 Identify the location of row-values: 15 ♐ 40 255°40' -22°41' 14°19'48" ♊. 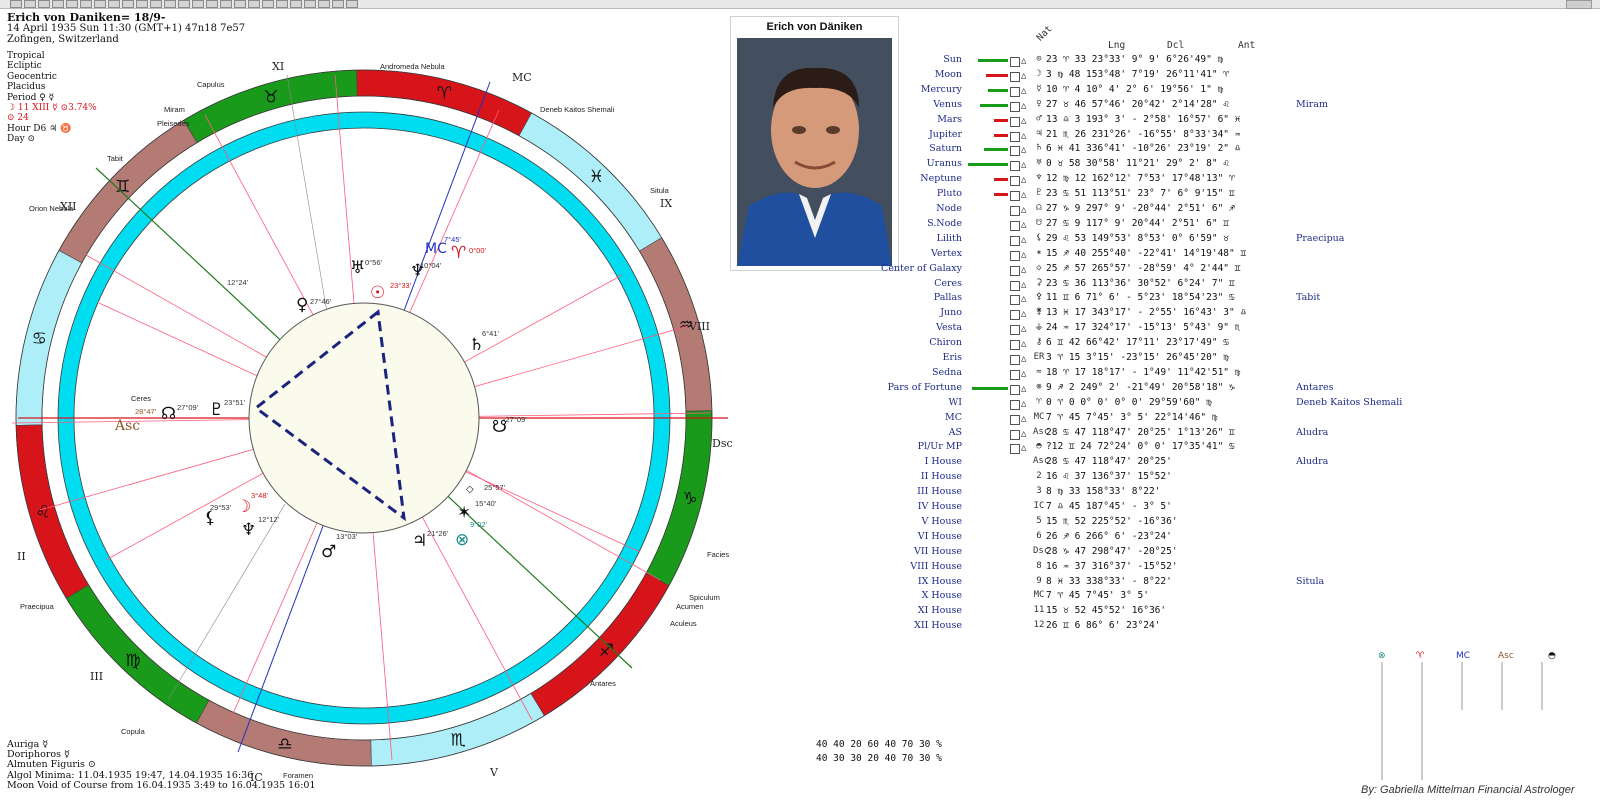
(1146, 253).